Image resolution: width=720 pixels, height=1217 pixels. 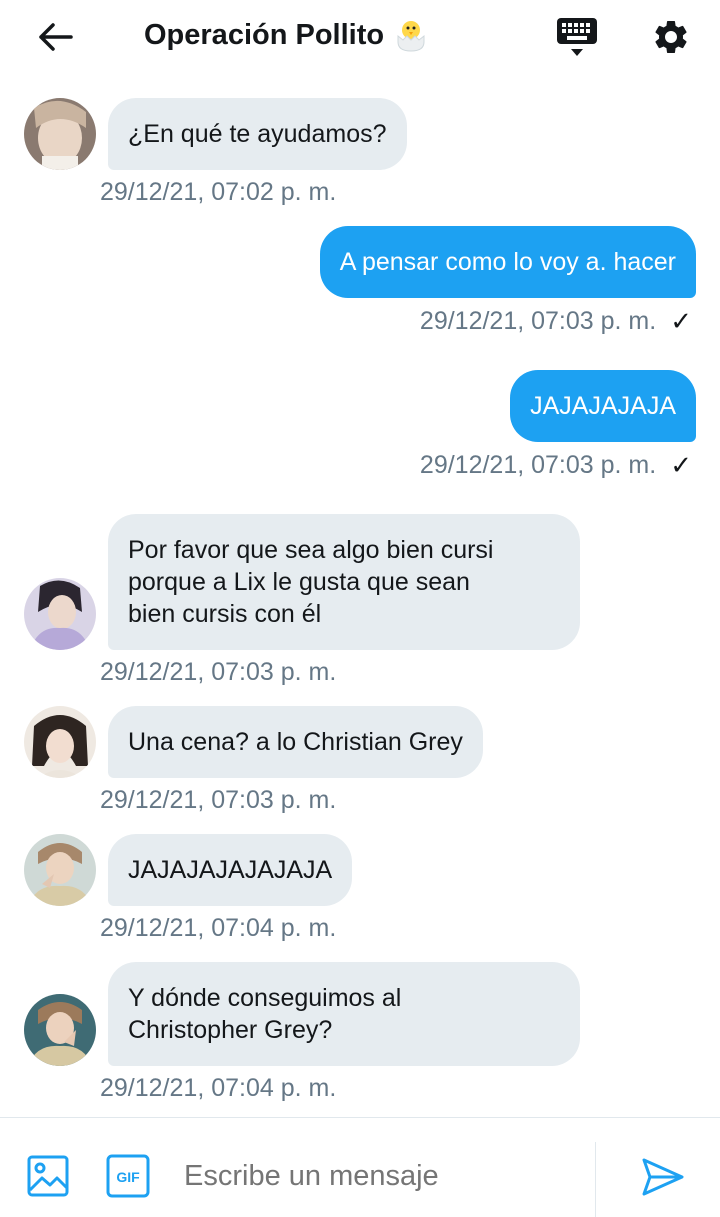 I want to click on gif-label: GIF, so click(x=128, y=1177).